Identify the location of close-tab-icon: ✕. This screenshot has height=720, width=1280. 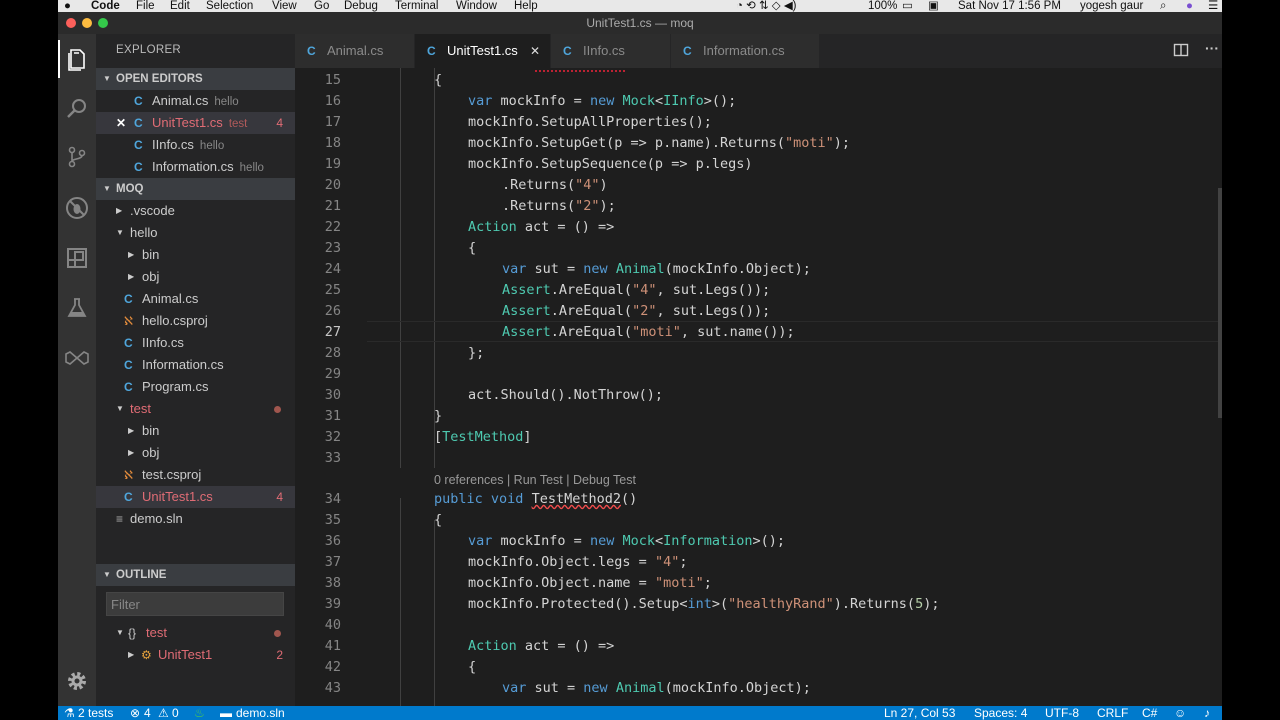
(535, 51).